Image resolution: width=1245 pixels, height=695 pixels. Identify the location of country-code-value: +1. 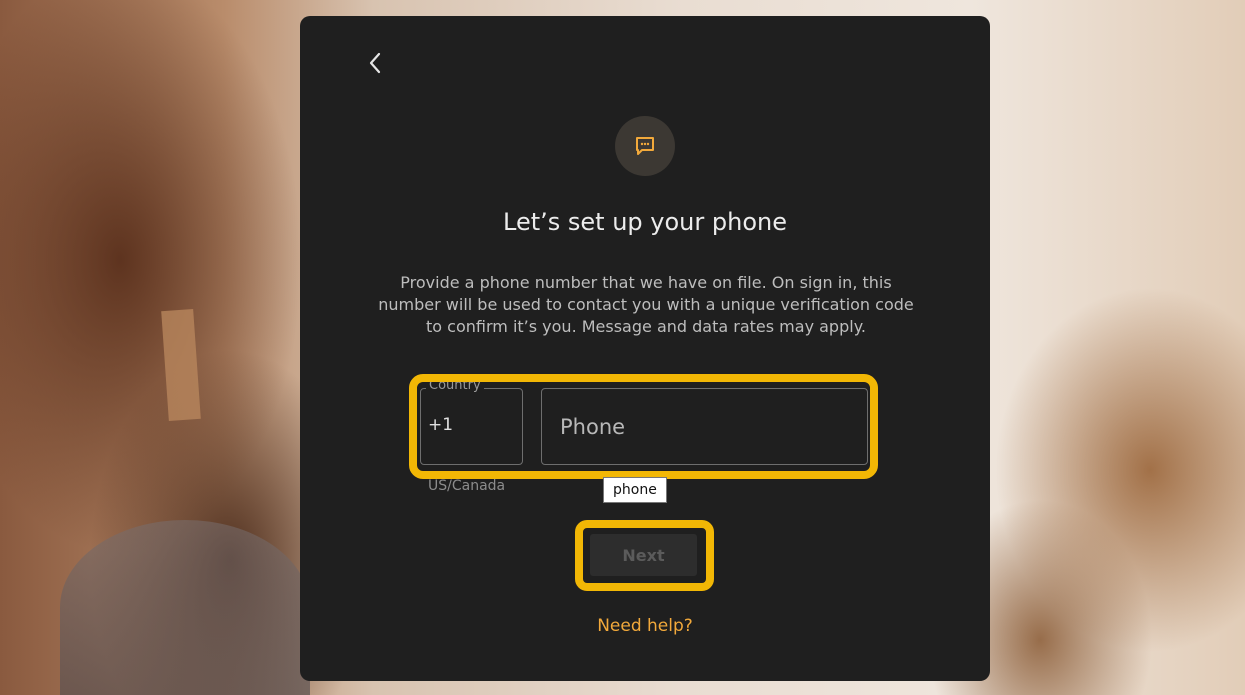
(441, 425).